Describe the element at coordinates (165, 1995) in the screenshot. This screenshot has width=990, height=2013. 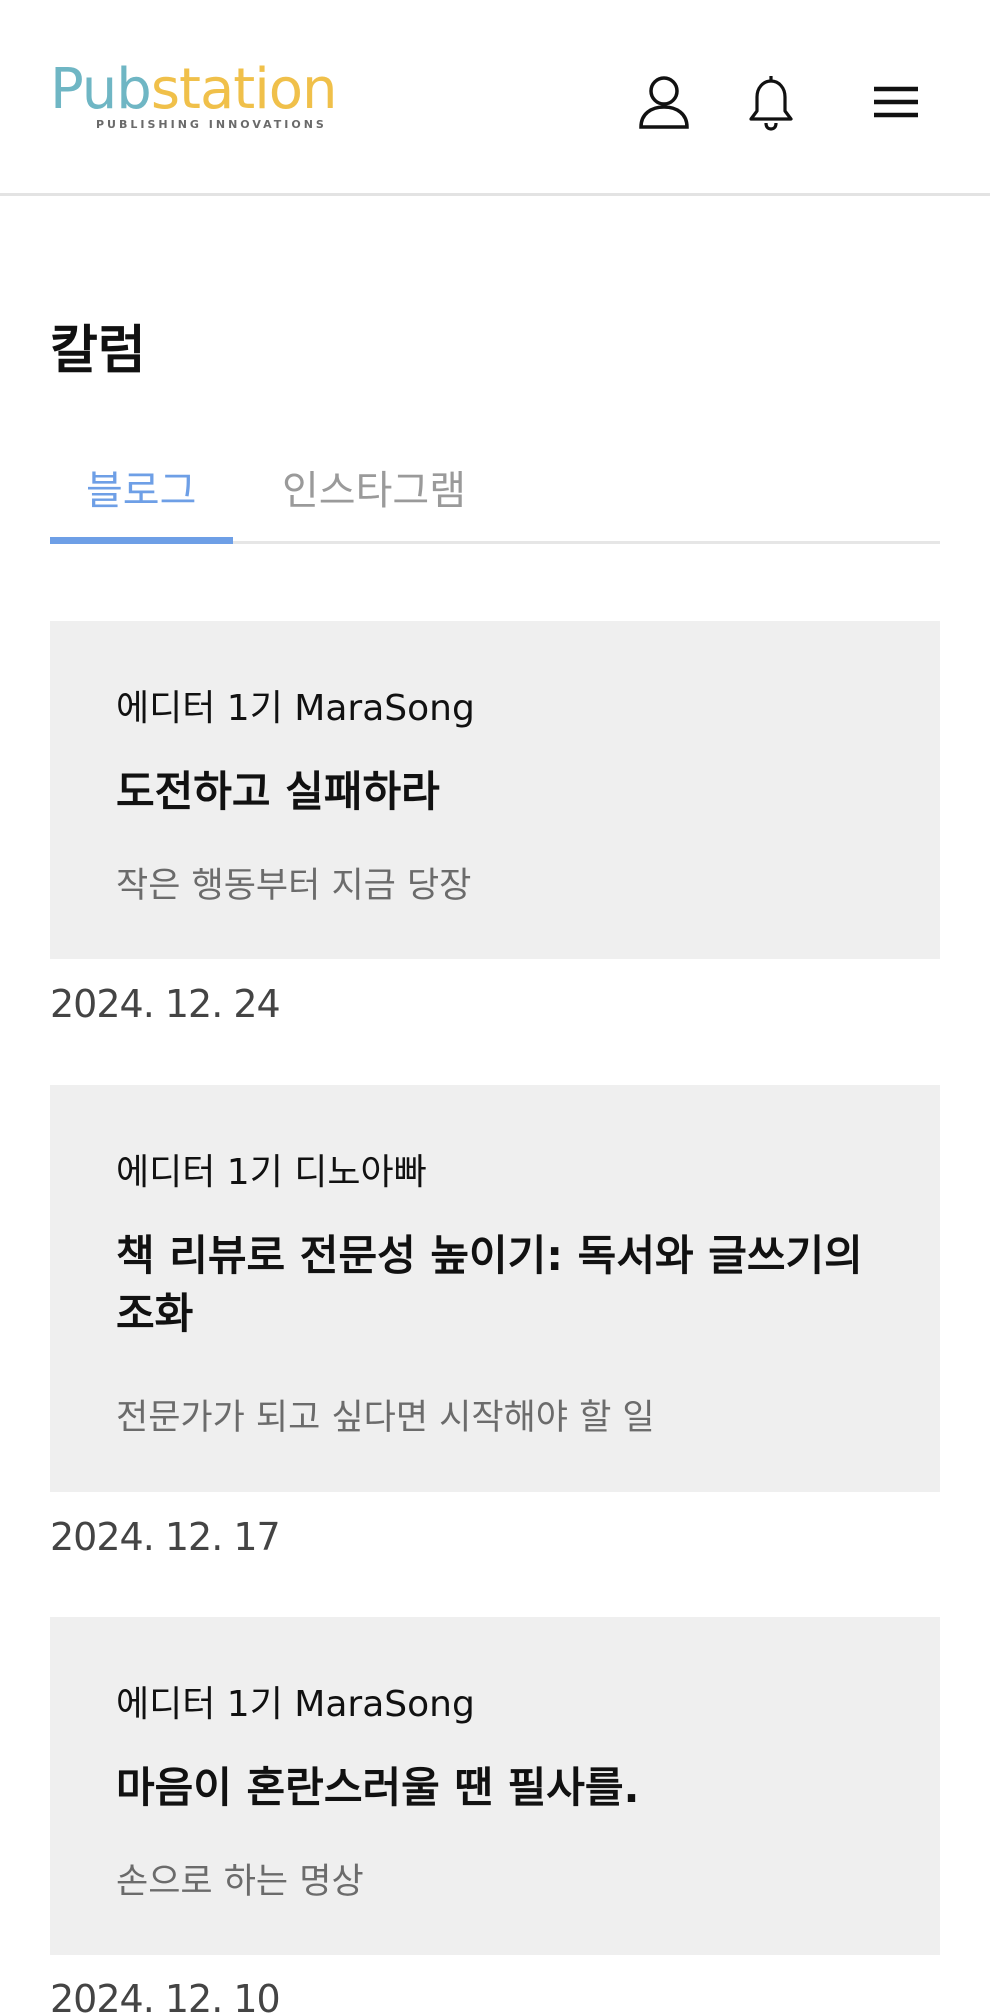
I see `post-date: 2024. 12. 10` at that location.